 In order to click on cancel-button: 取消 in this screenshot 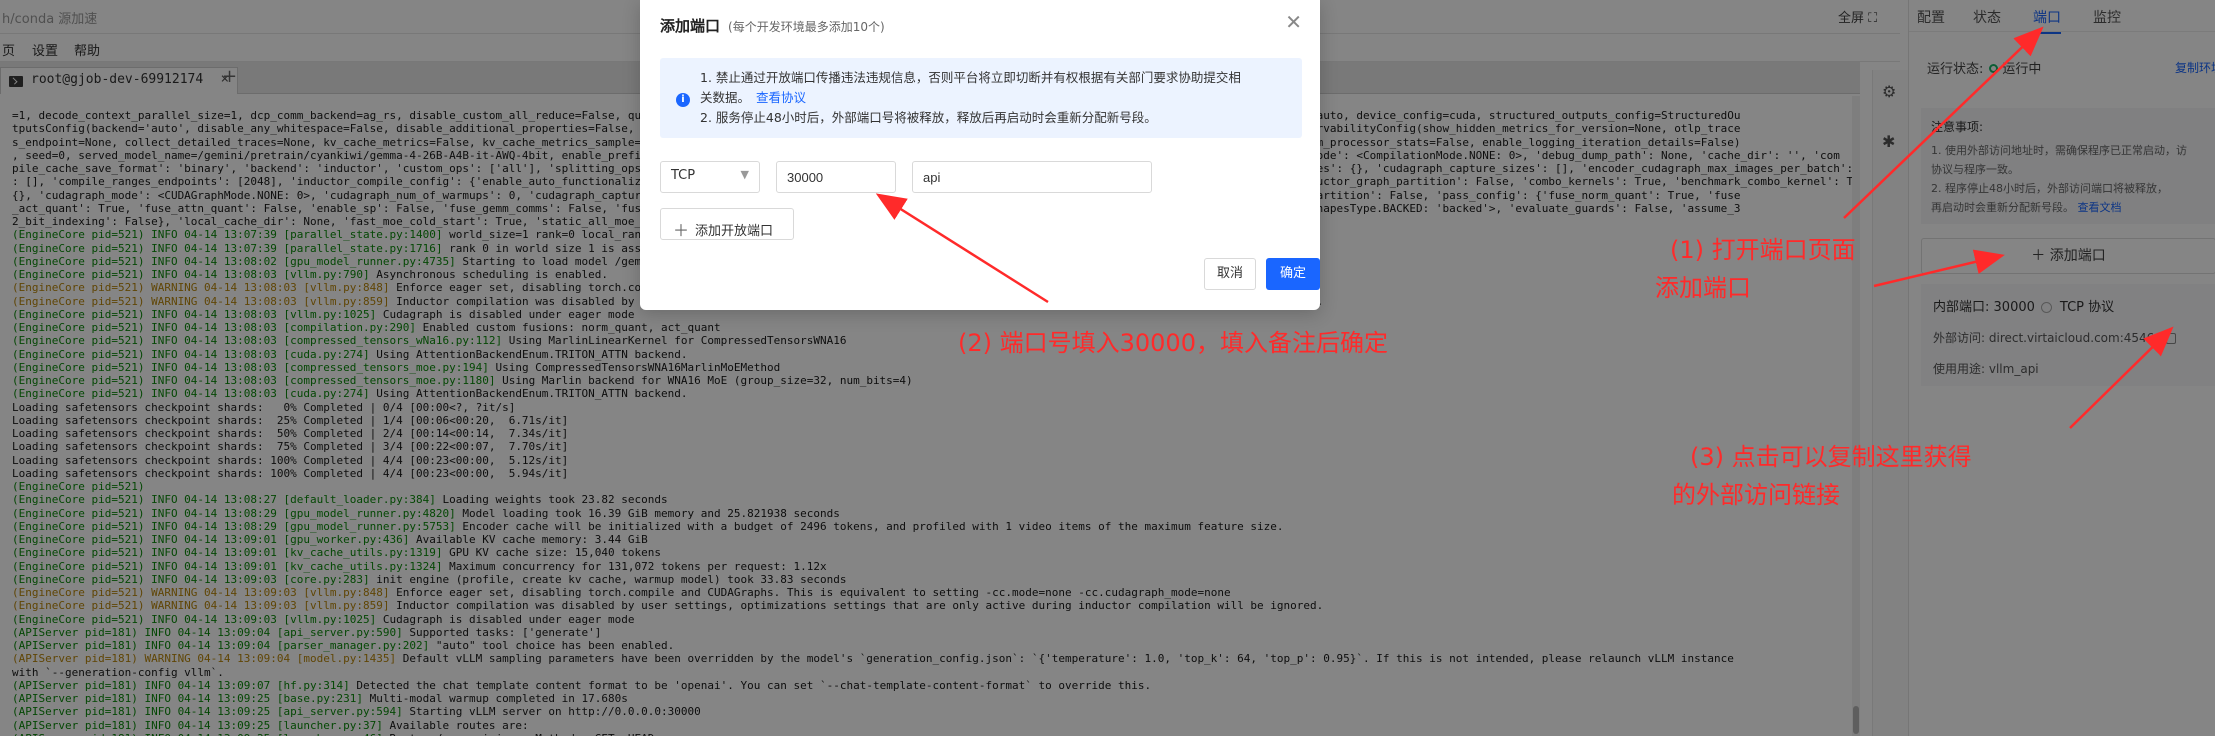, I will do `click(1230, 274)`.